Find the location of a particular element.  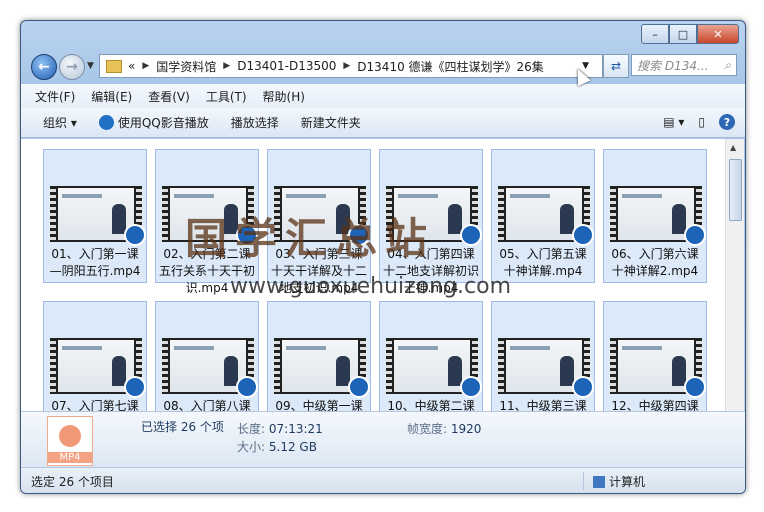

mp4-file-icon: MP4 is located at coordinates (70, 441).